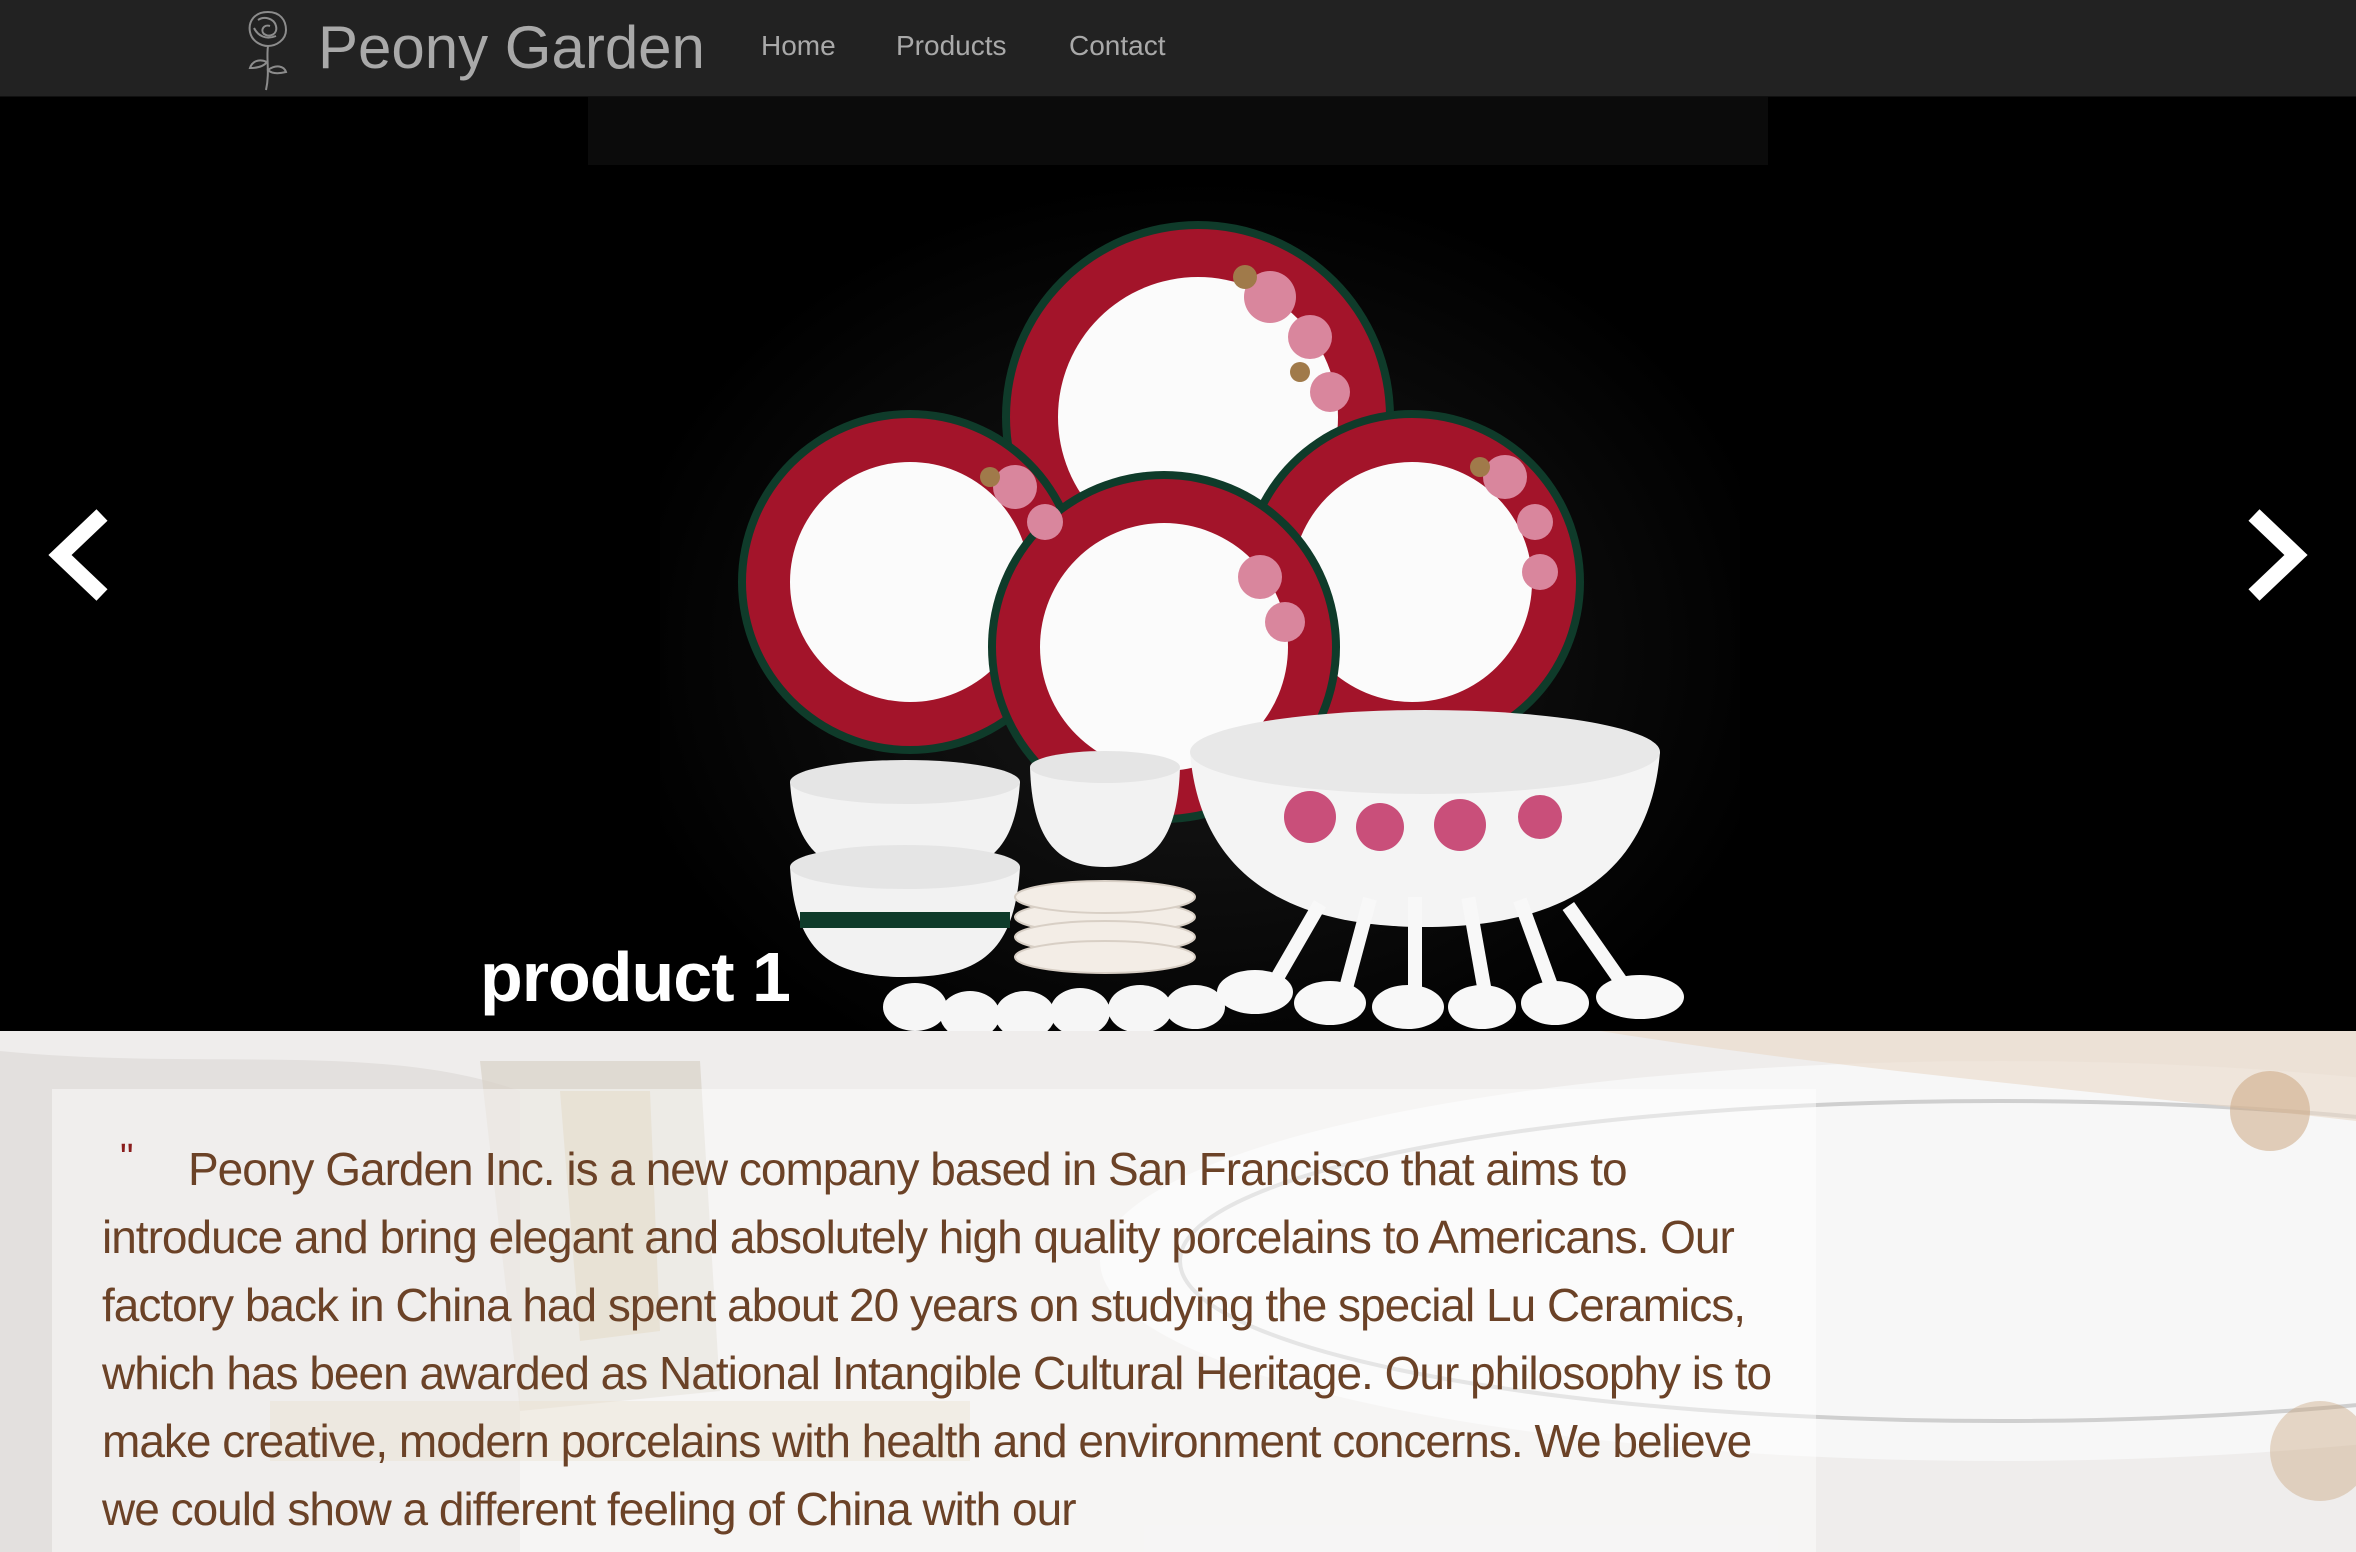 Image resolution: width=2356 pixels, height=1552 pixels. I want to click on nav-link-contact: Contact, so click(1117, 46).